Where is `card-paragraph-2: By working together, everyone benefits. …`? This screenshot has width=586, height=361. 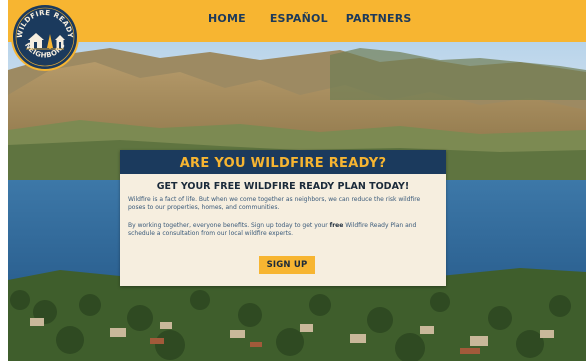 card-paragraph-2: By working together, everyone benefits. … is located at coordinates (283, 230).